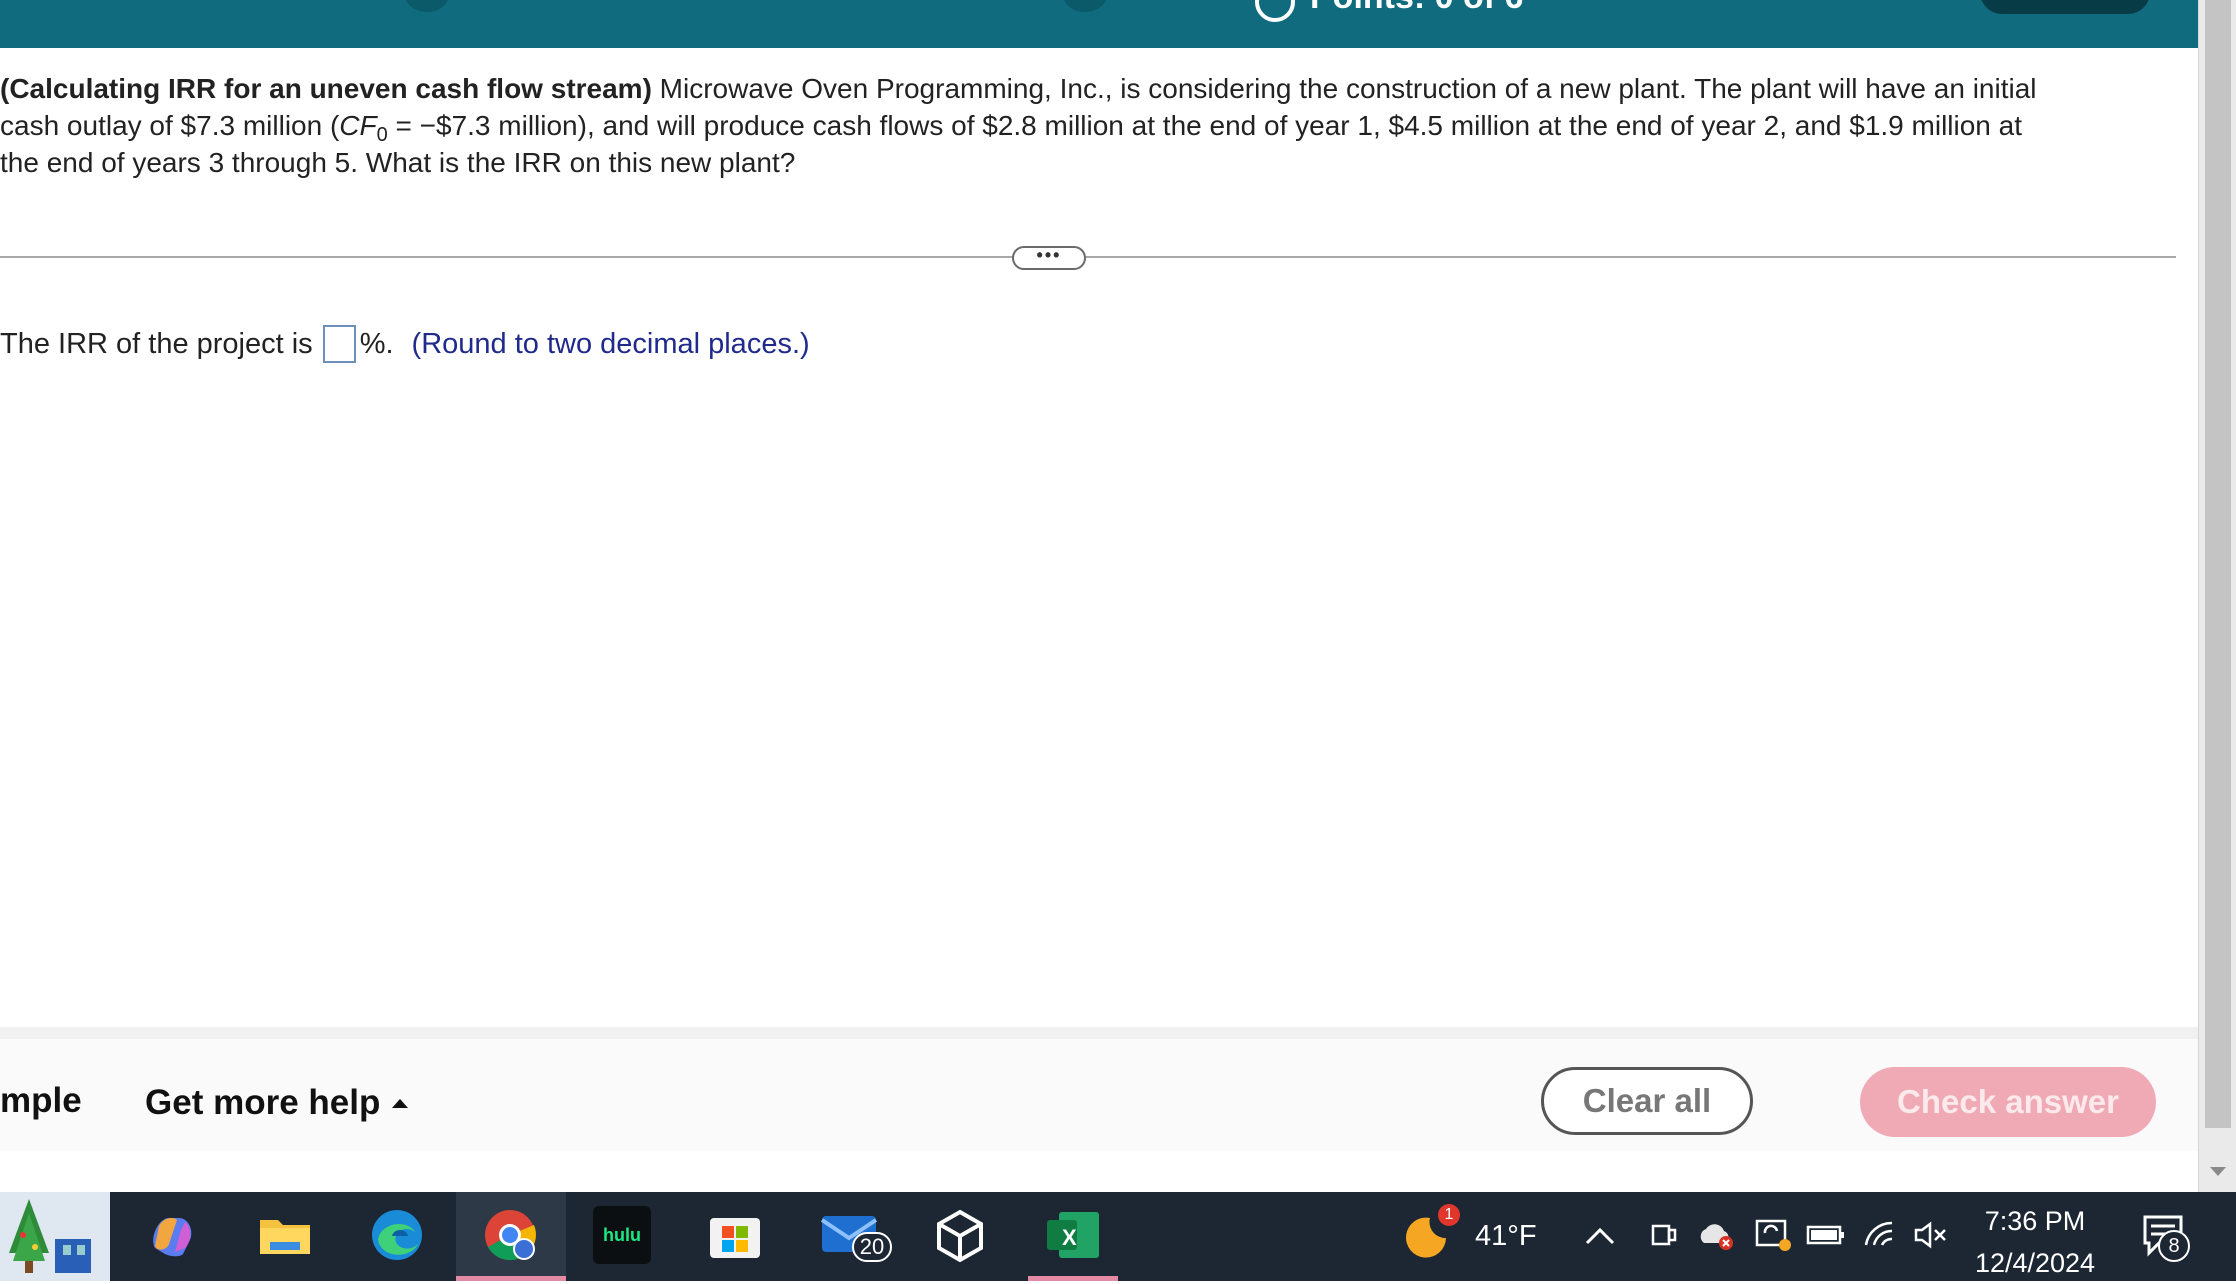  What do you see at coordinates (2218, 1171) in the screenshot?
I see `scroll-down-arrow-icon` at bounding box center [2218, 1171].